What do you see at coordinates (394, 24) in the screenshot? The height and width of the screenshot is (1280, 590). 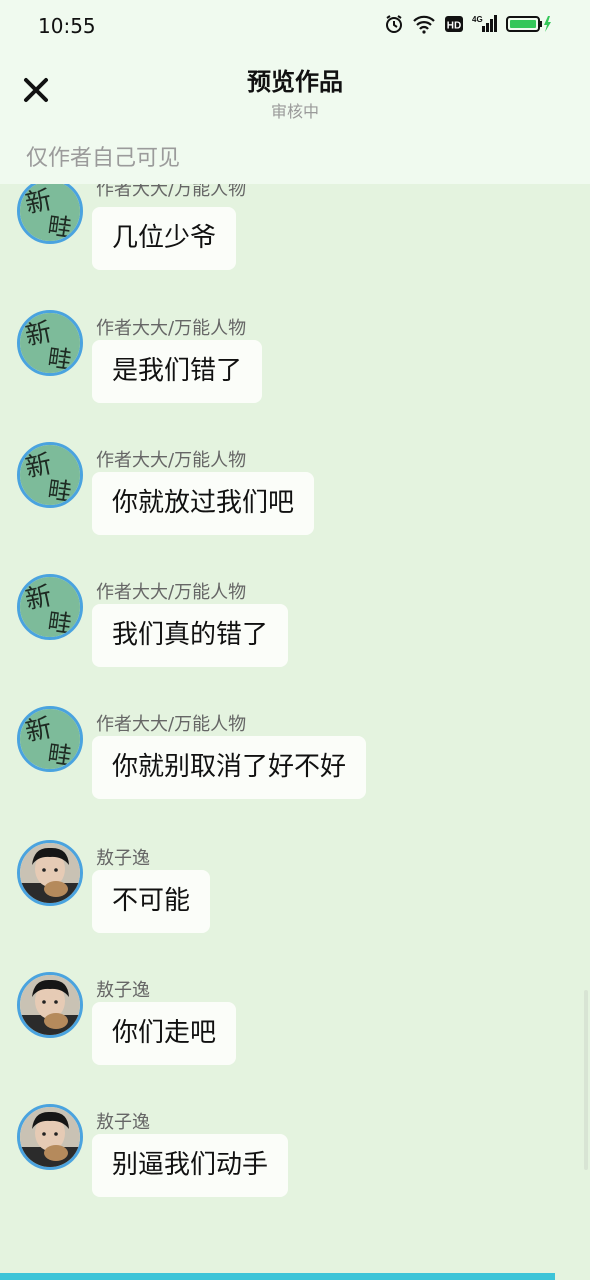 I see `alarm-icon` at bounding box center [394, 24].